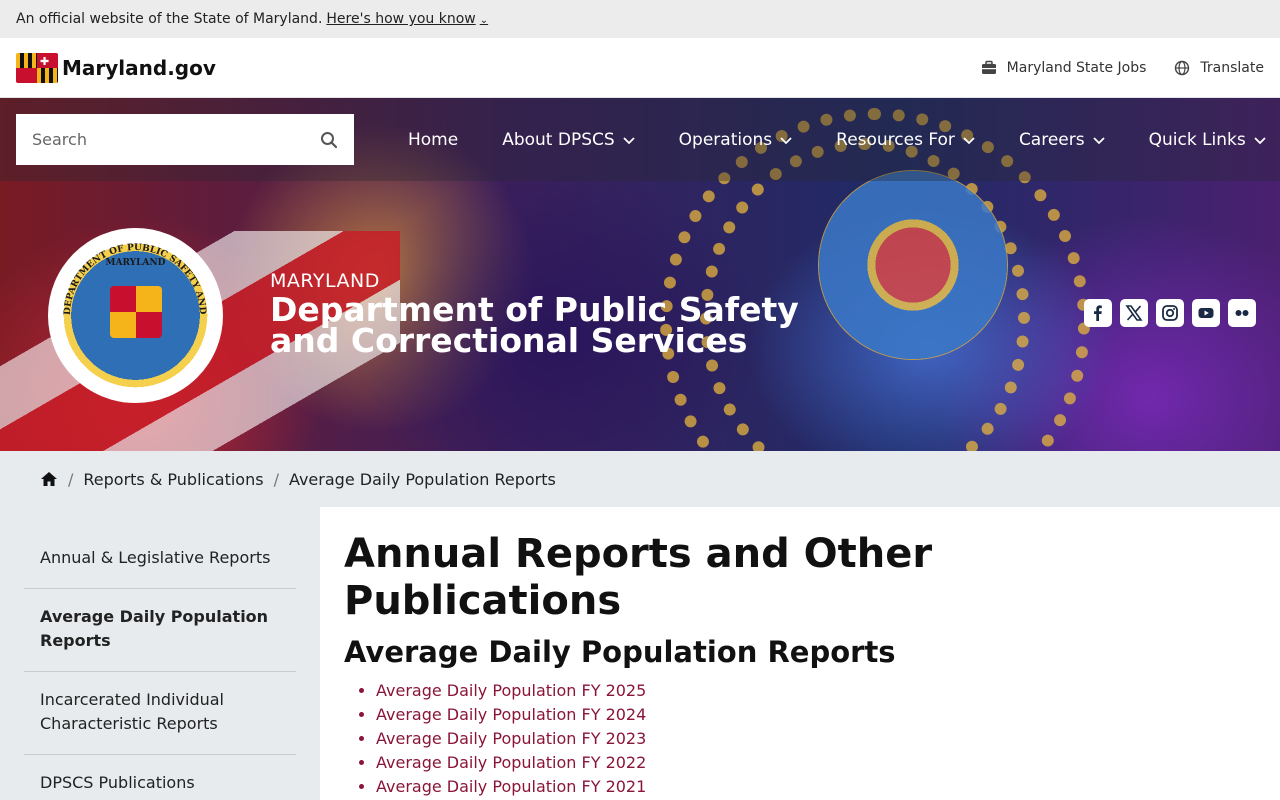 The image size is (1280, 800). I want to click on maryland-gov-logo: ✚ Maryland.gov, so click(116, 67).